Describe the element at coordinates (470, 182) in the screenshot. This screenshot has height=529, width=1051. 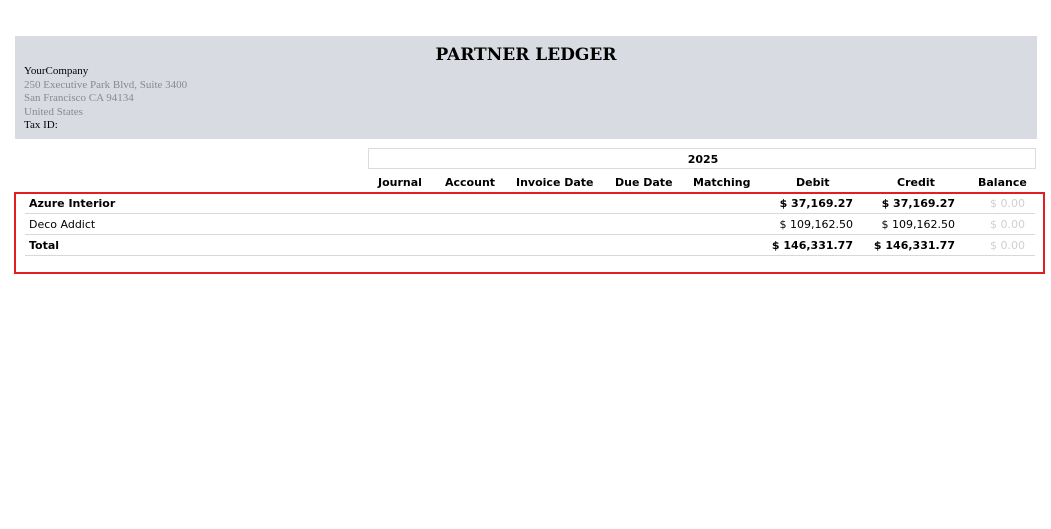
I see `column-account: Account` at that location.